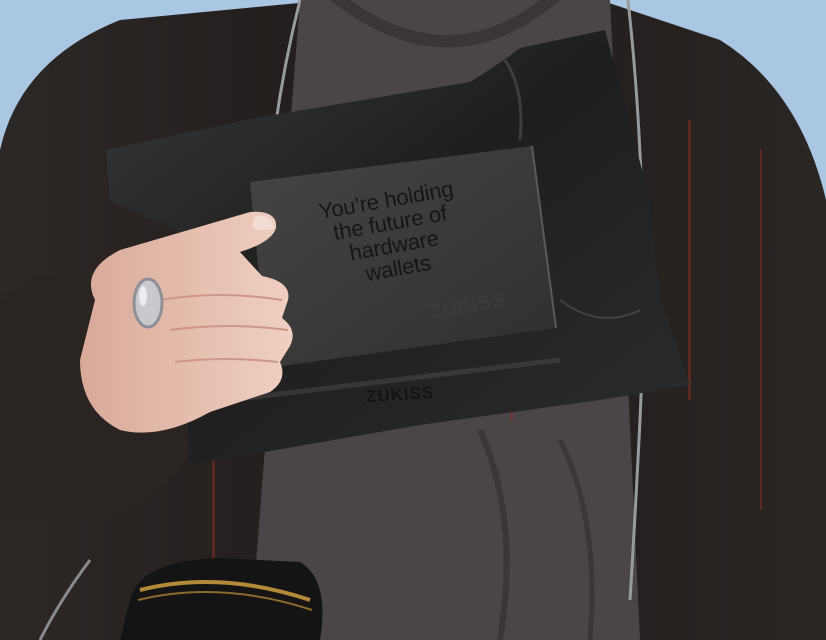 This screenshot has width=826, height=640. What do you see at coordinates (143, 296) in the screenshot?
I see `silver-ring-shine` at bounding box center [143, 296].